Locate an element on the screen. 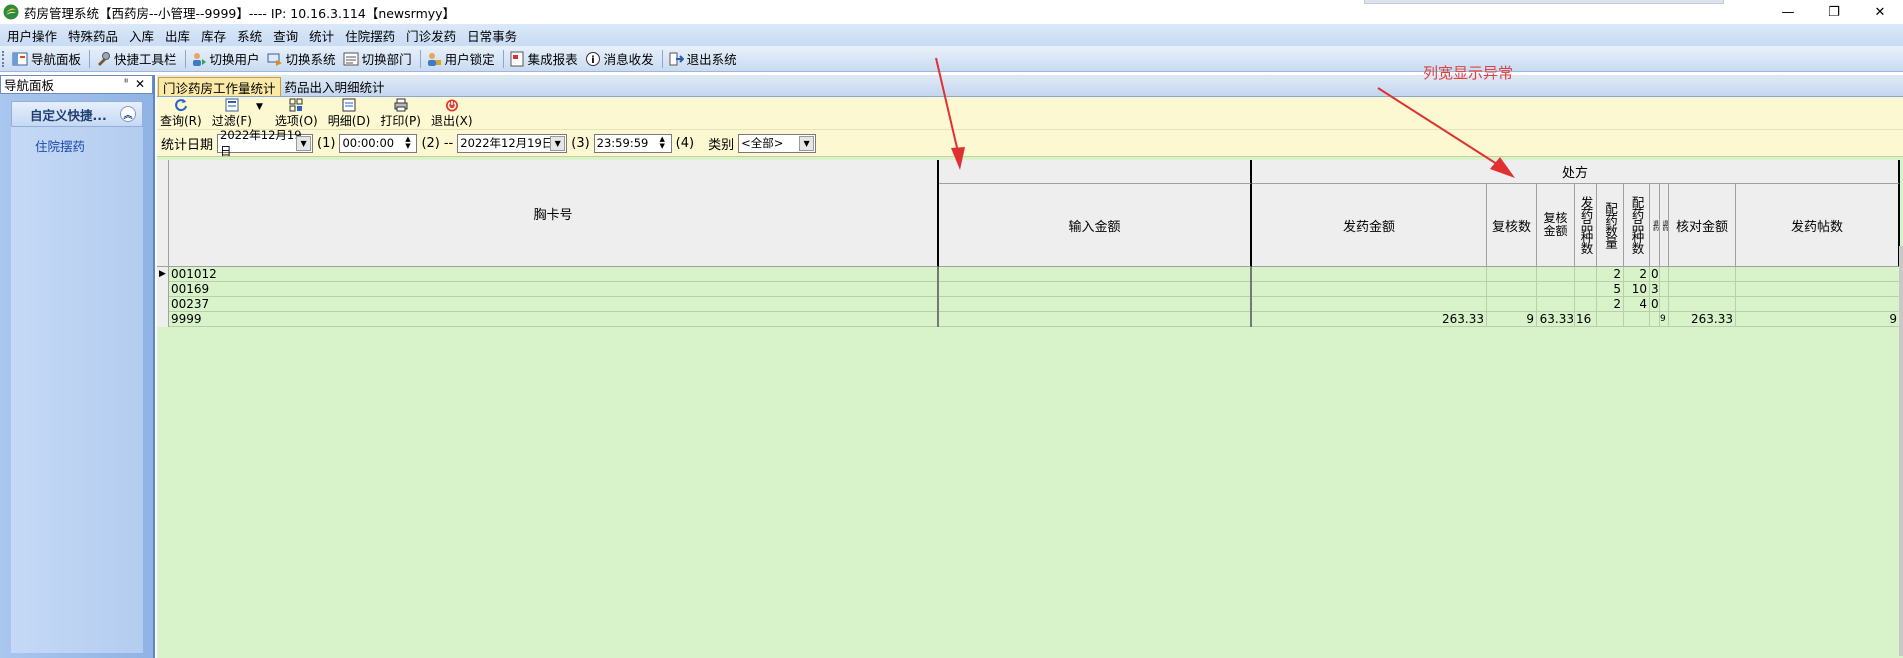  menu-user-ops: 用户操作 is located at coordinates (34, 35).